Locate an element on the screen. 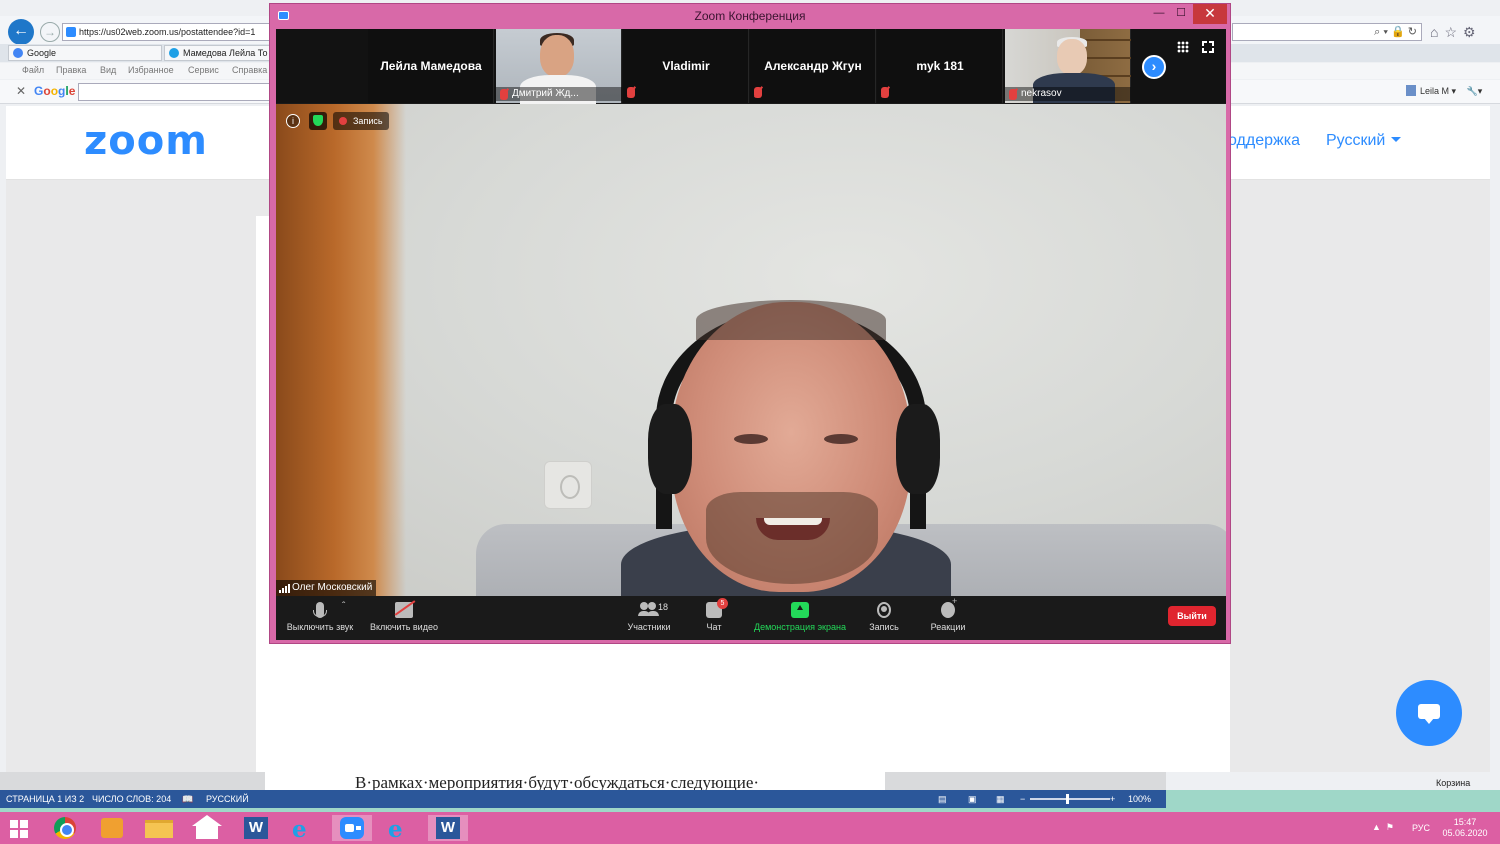  word-taskbar-icon-2: W is located at coordinates (448, 828).